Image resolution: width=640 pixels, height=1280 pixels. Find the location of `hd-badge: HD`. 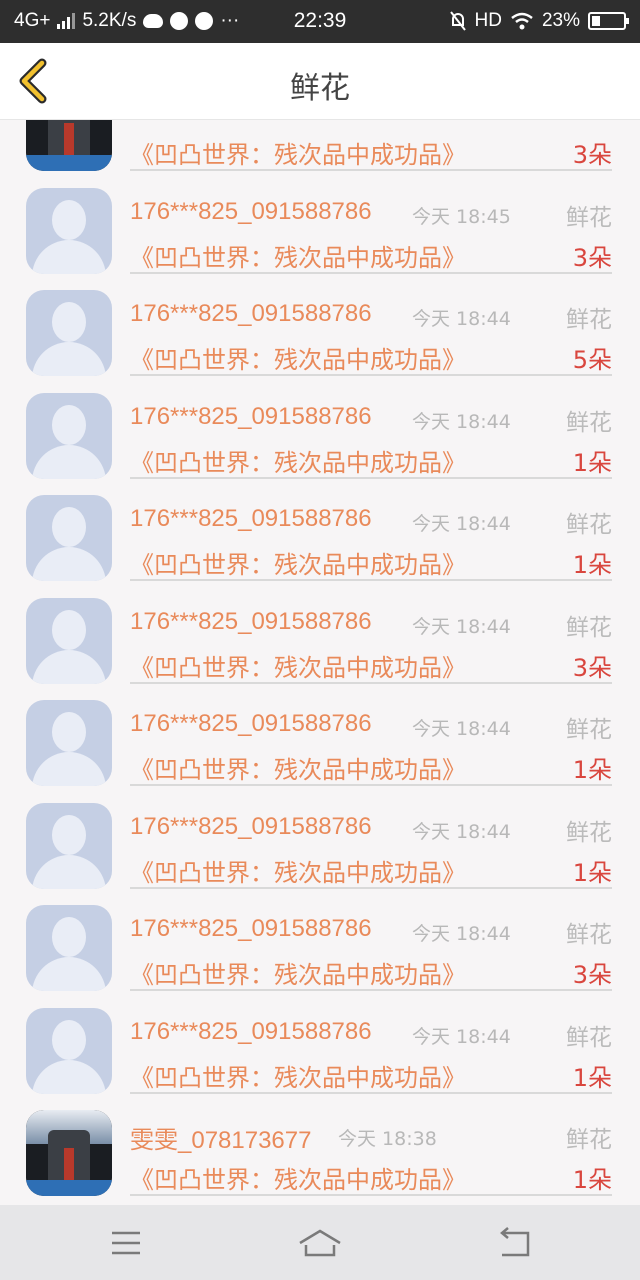

hd-badge: HD is located at coordinates (488, 20).